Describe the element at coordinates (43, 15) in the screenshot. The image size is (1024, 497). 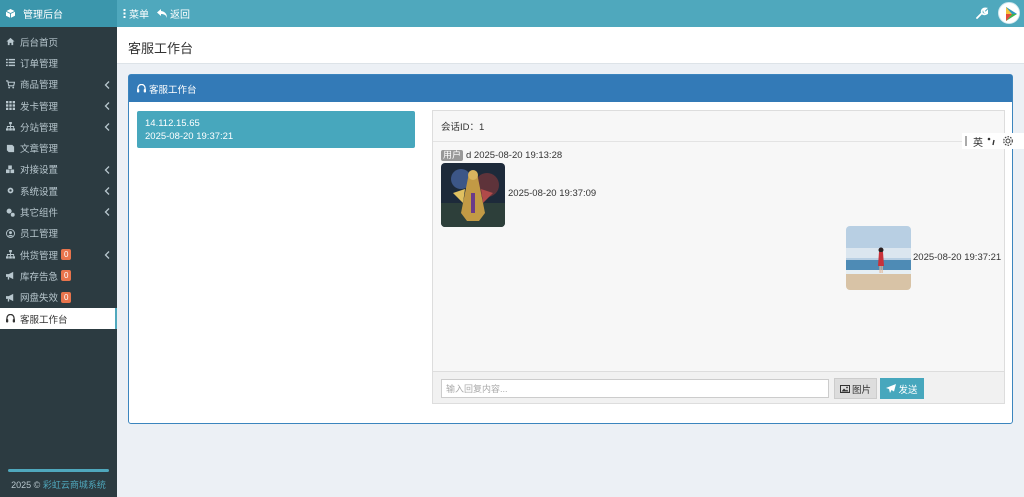
I see `brand-title: 管理后台` at that location.